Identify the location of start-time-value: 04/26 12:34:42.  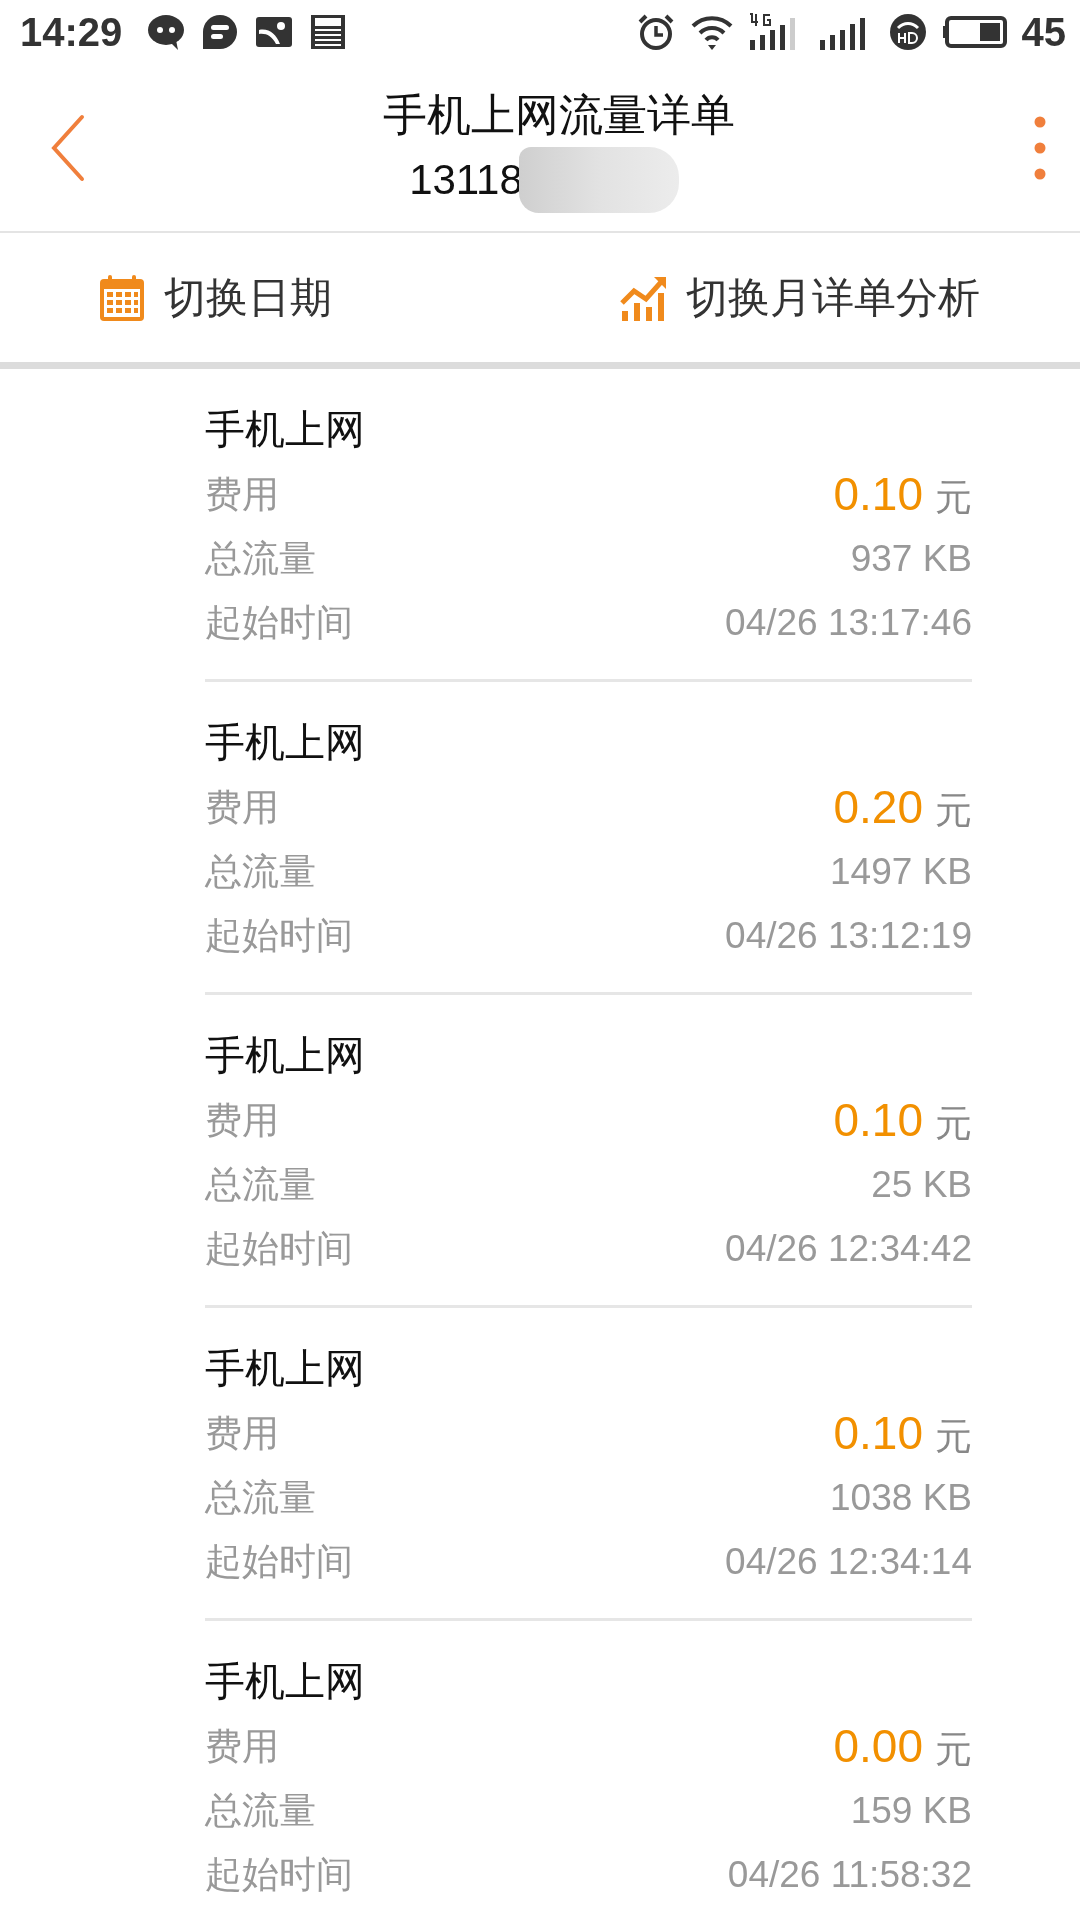
(848, 1249).